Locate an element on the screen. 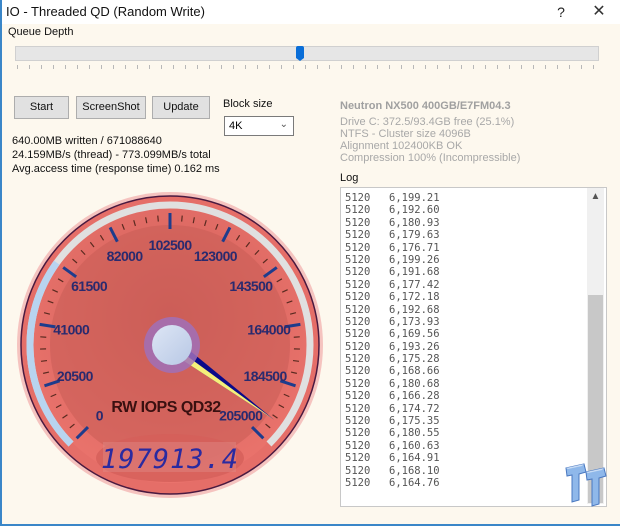 The height and width of the screenshot is (526, 620). log-scrollbar: ▲ is located at coordinates (595, 346).